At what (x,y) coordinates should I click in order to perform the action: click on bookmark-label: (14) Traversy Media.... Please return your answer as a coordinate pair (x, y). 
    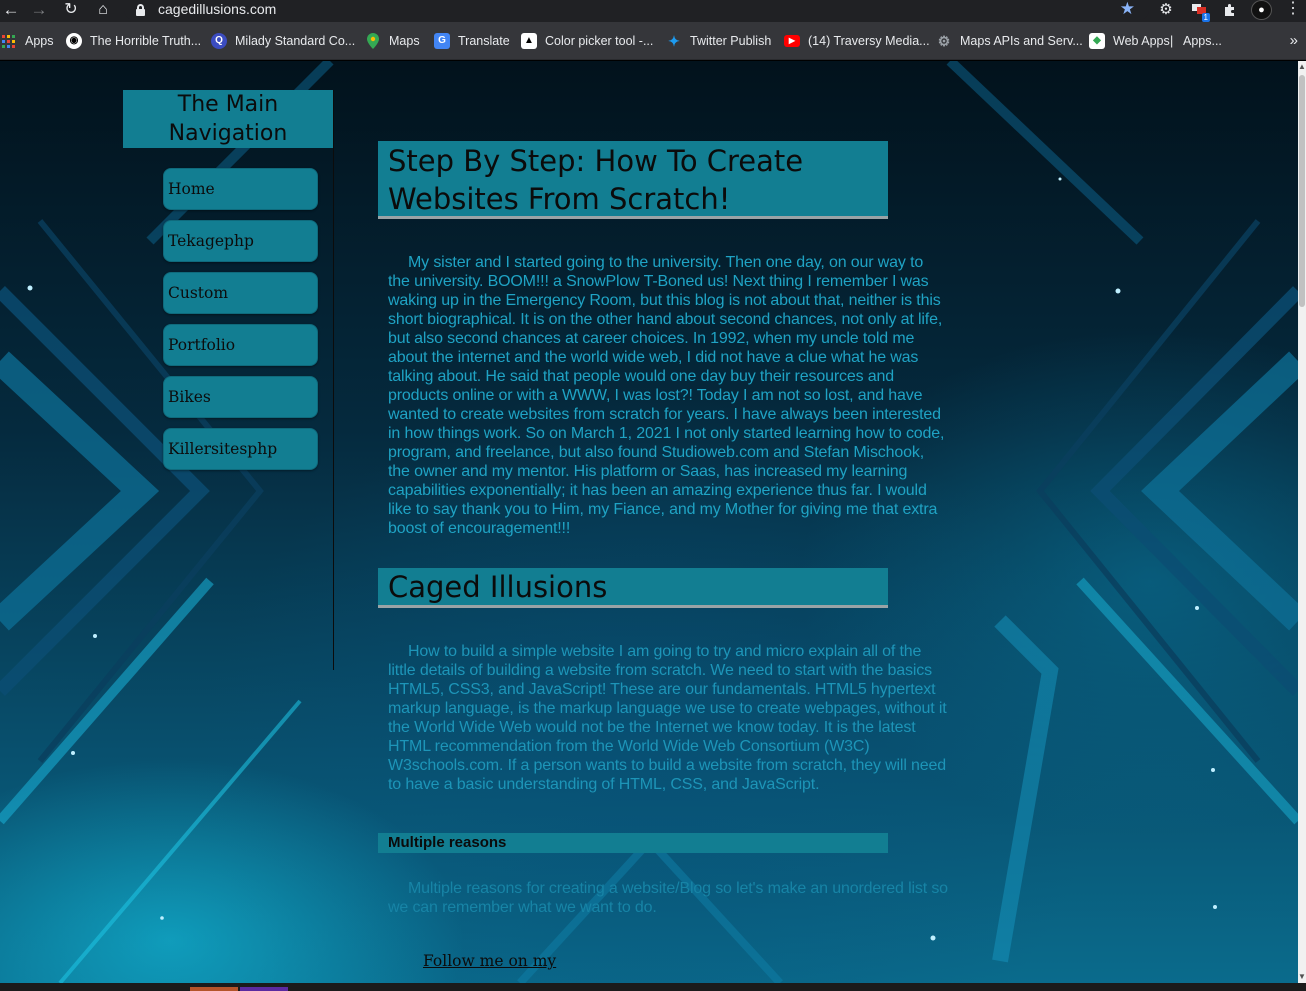
    Looking at the image, I should click on (869, 41).